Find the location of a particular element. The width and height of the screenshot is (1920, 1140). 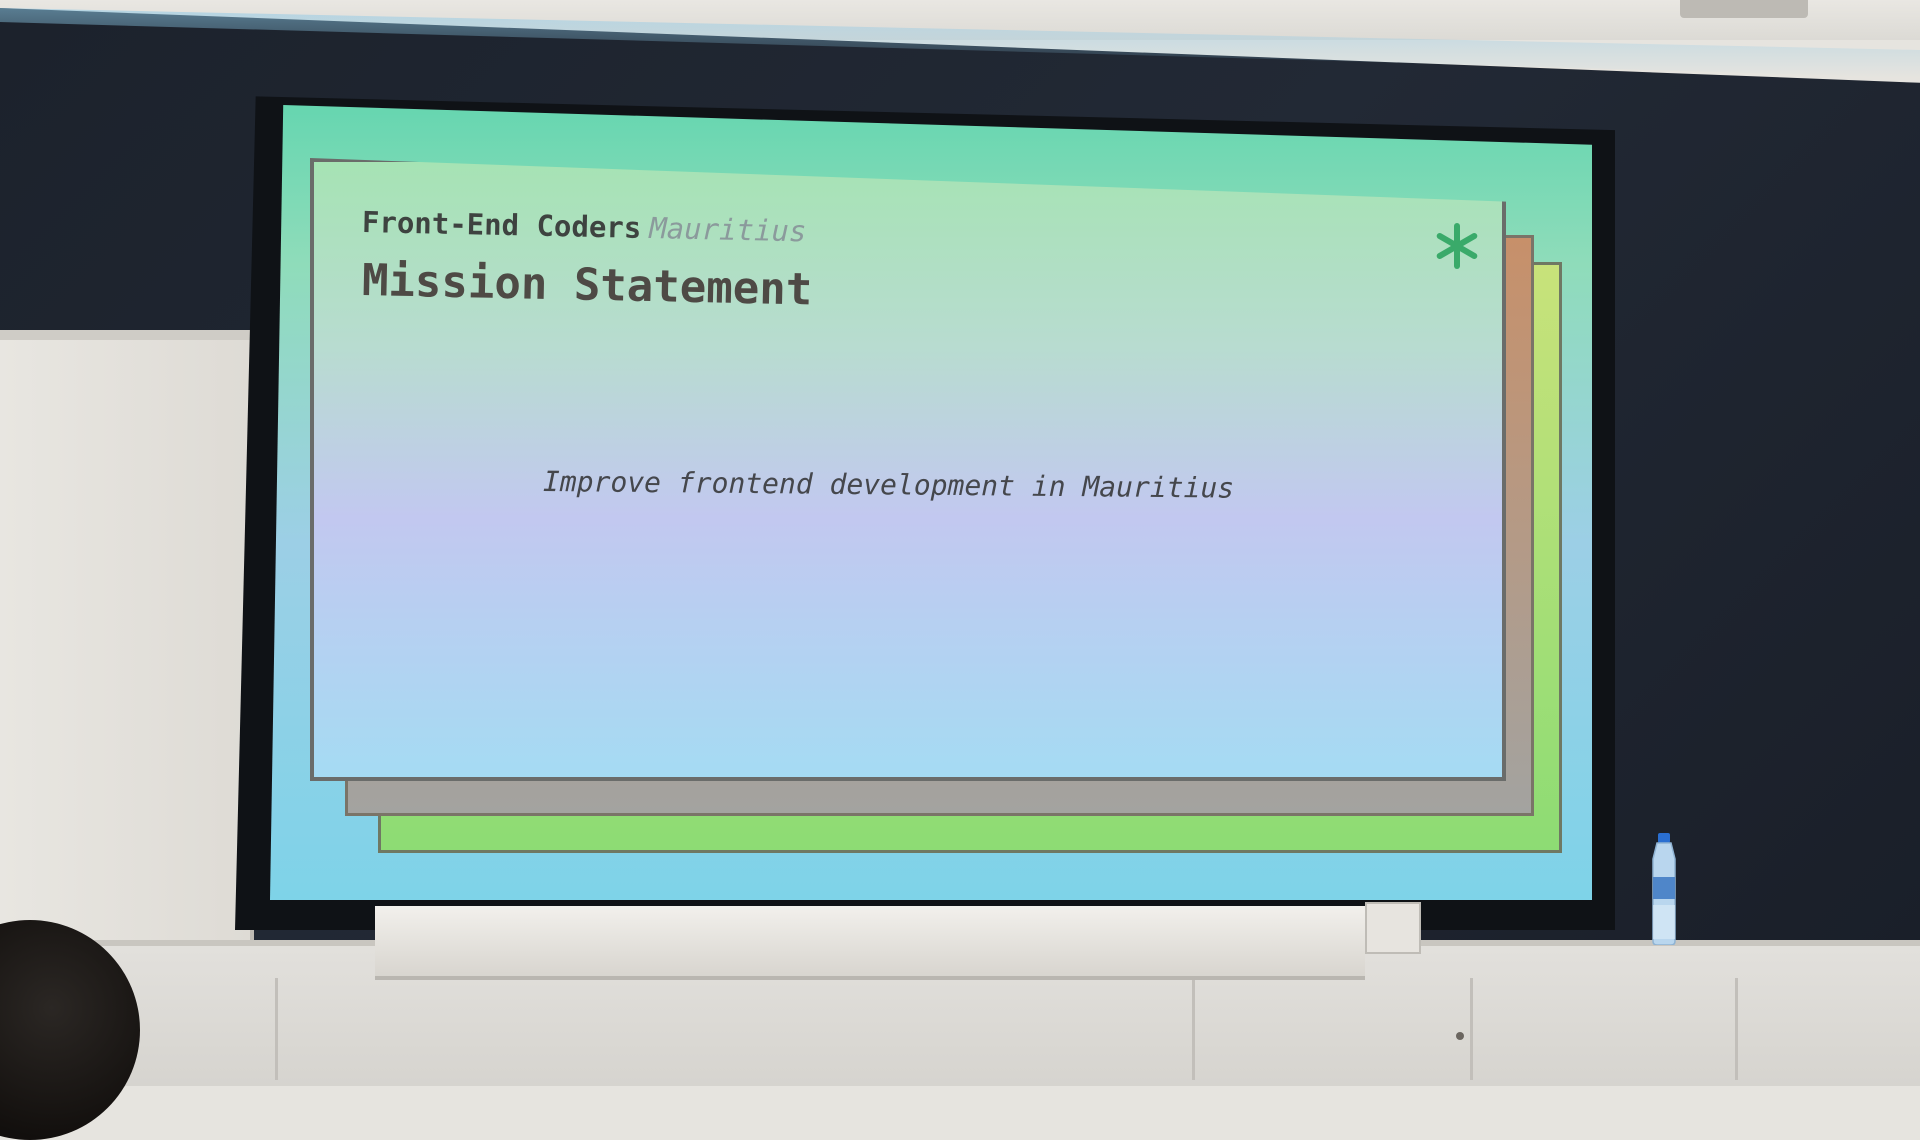

screen-ledge-end is located at coordinates (1393, 928).